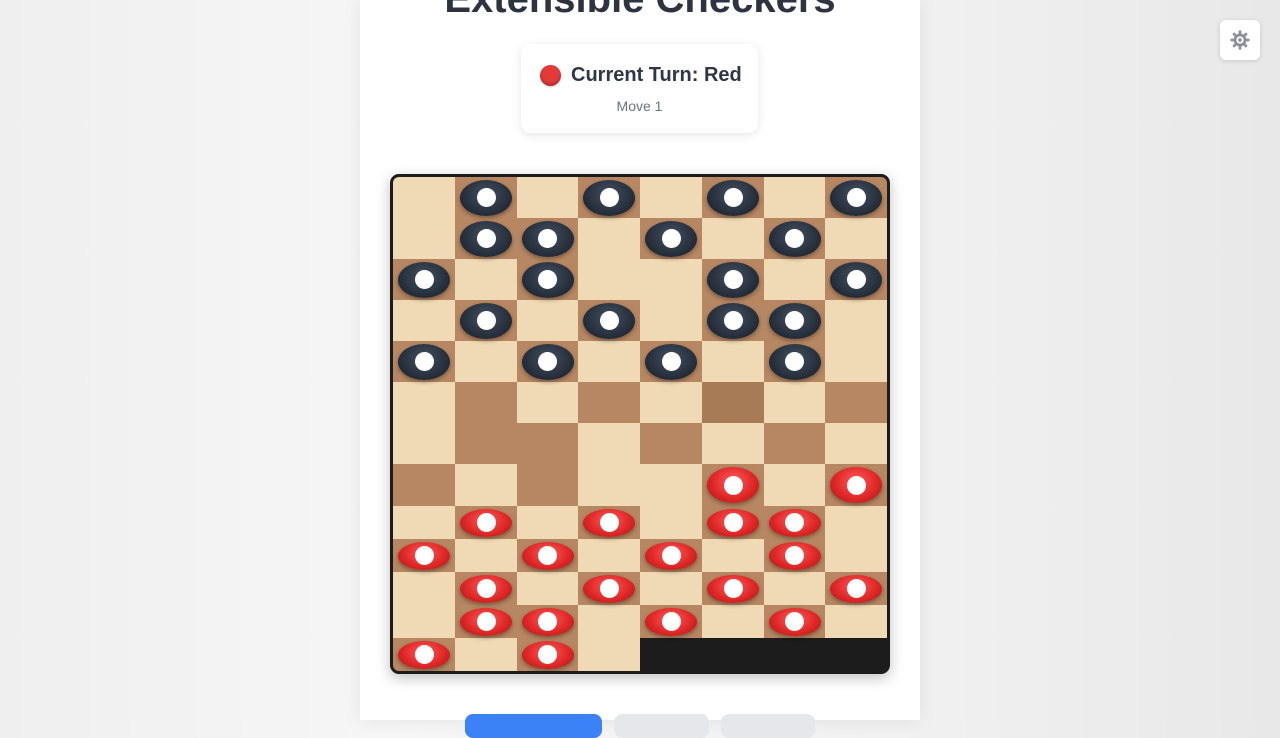 This screenshot has height=738, width=1280. Describe the element at coordinates (533, 726) in the screenshot. I see `primary-action-button` at that location.